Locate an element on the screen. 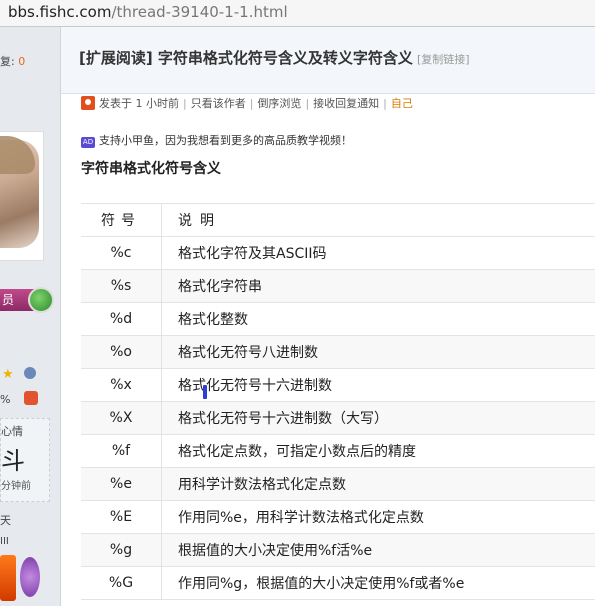 This screenshot has height=606, width=595. post-meta: 发表于 1 小时前 | 只看该作者 | 倒序浏览 | 接收回复通知 | 自己 is located at coordinates (247, 105).